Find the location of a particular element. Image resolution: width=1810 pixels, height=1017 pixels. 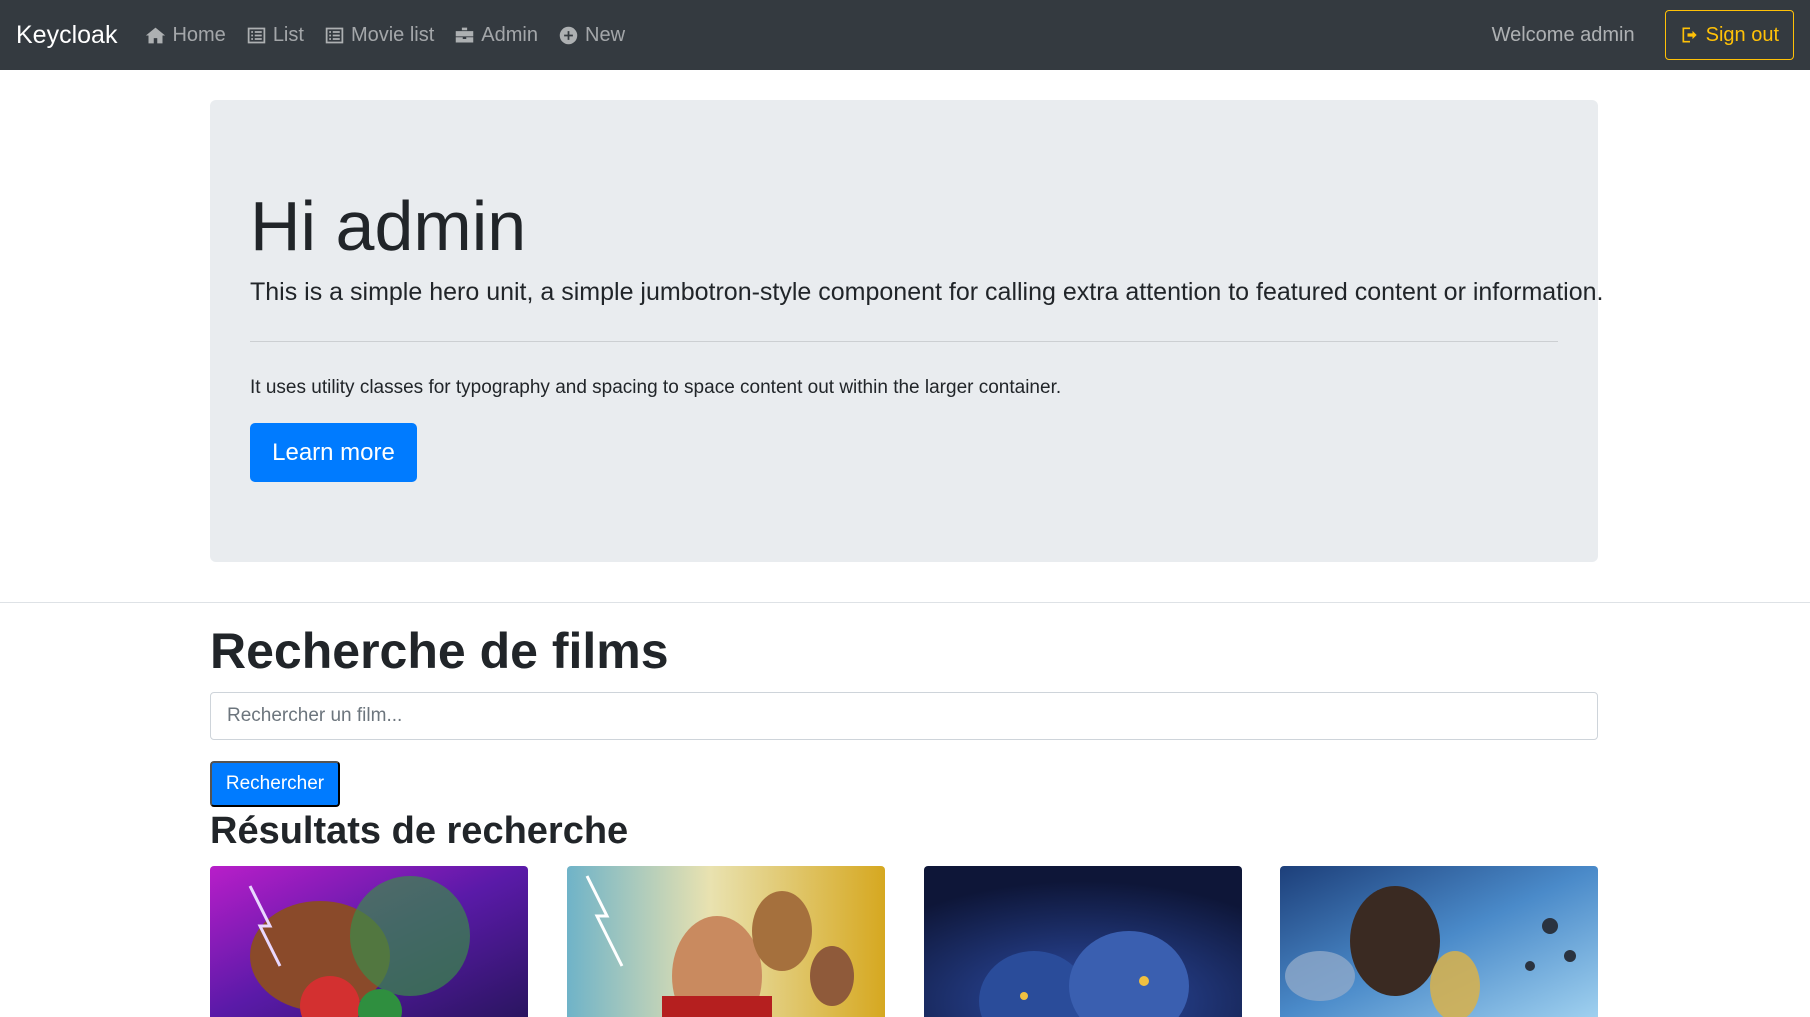

nav-new-link: New is located at coordinates (591, 35).